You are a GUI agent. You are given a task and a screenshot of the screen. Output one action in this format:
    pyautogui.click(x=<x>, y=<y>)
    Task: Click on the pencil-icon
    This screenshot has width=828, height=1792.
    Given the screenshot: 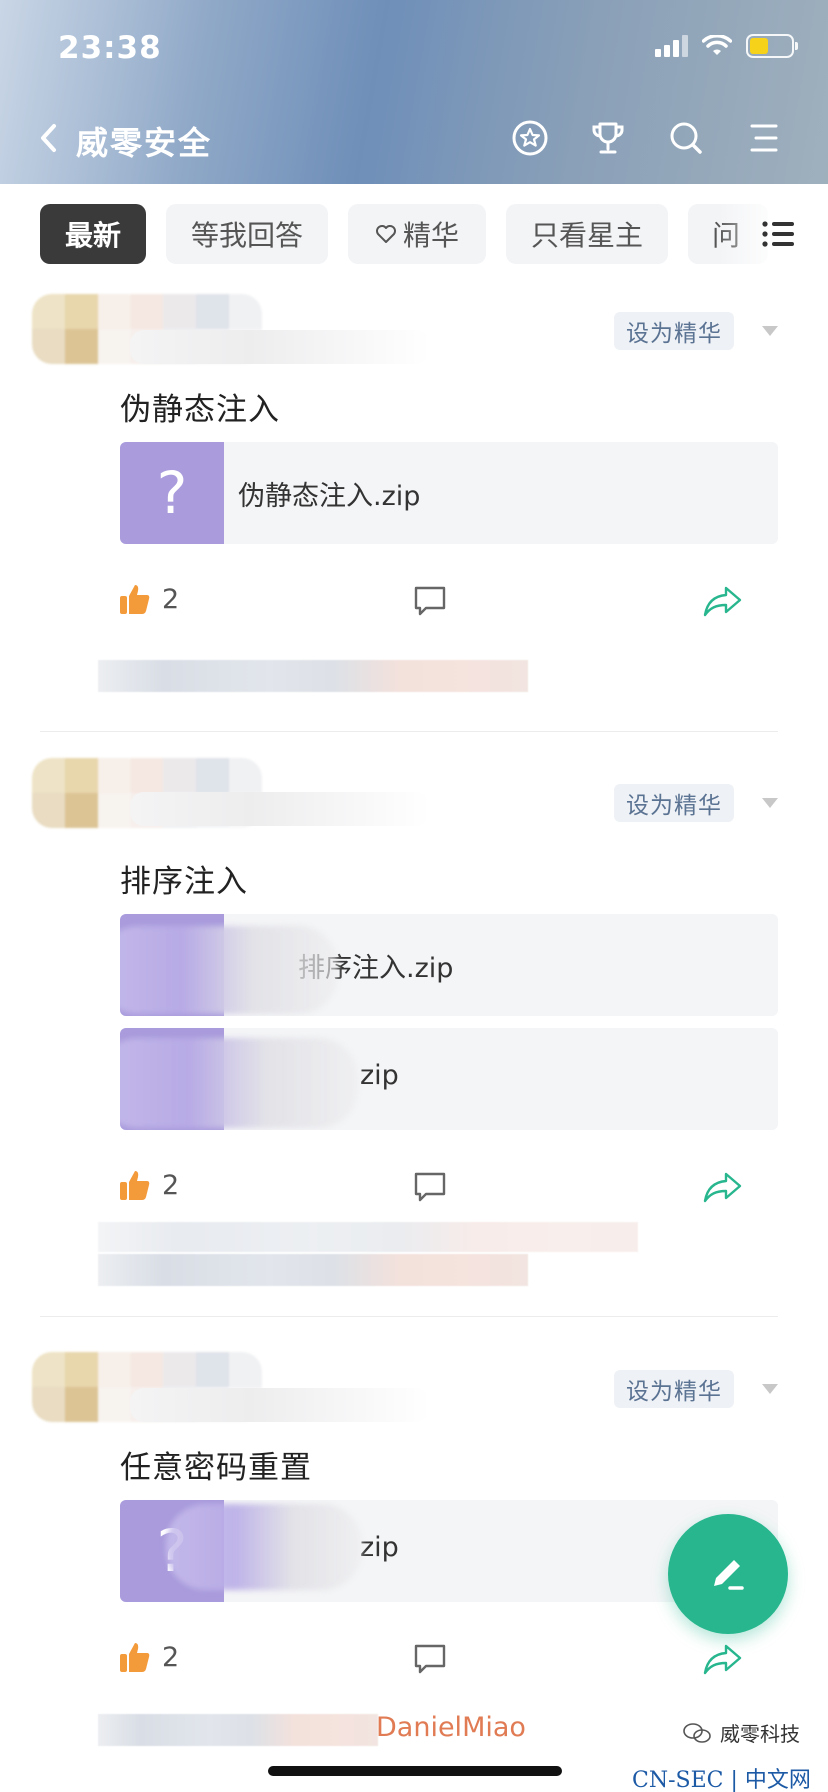 What is the action you would take?
    pyautogui.click(x=729, y=1575)
    